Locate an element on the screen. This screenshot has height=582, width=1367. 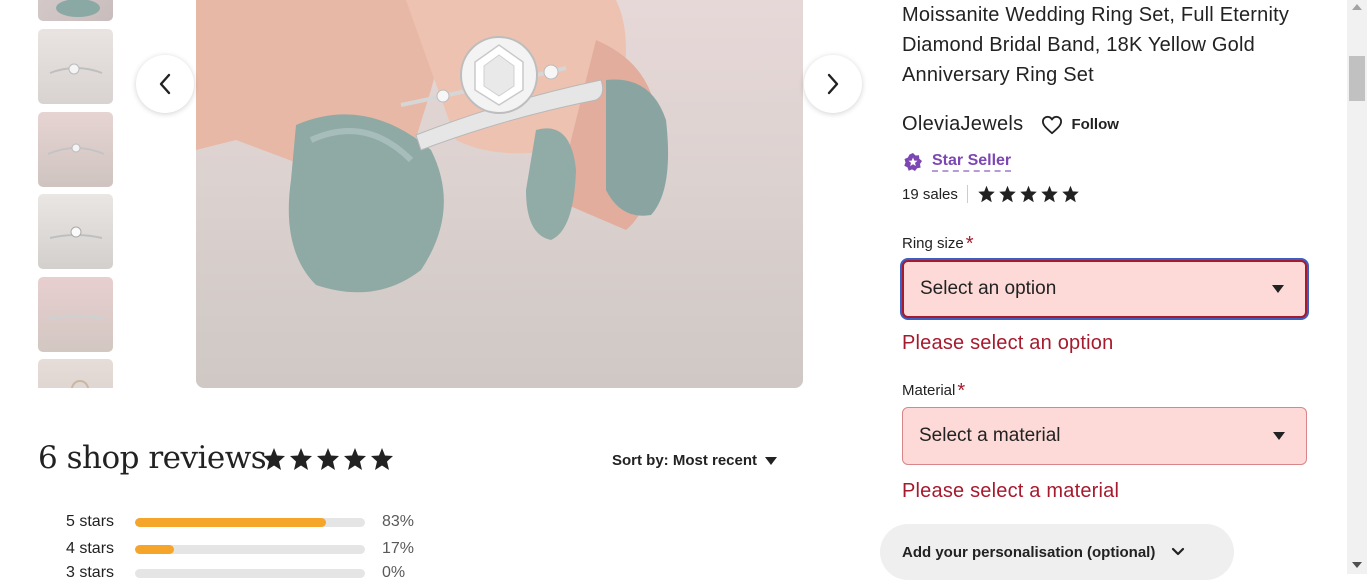
ring-size-error: Please select an option is located at coordinates (1008, 343).